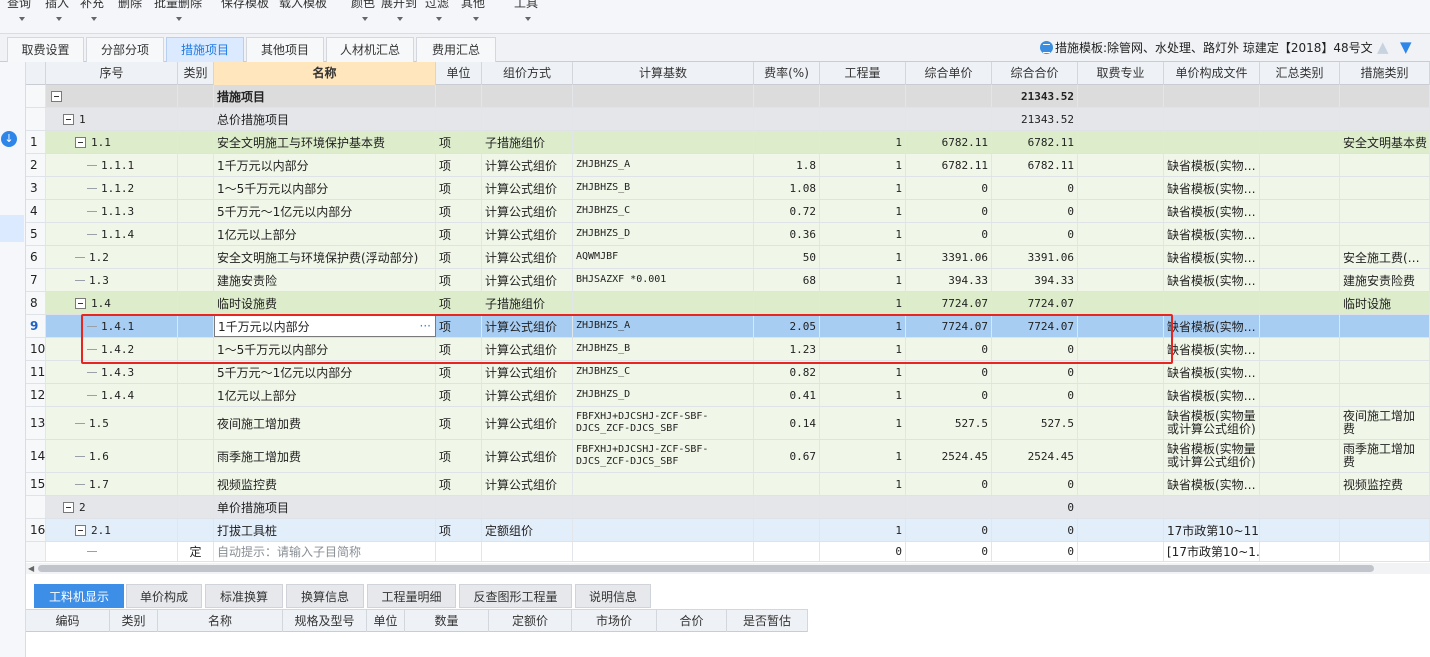 The height and width of the screenshot is (657, 1430). Describe the element at coordinates (527, 530) in the screenshot. I see `pricing-method-cell: 定额组价` at that location.